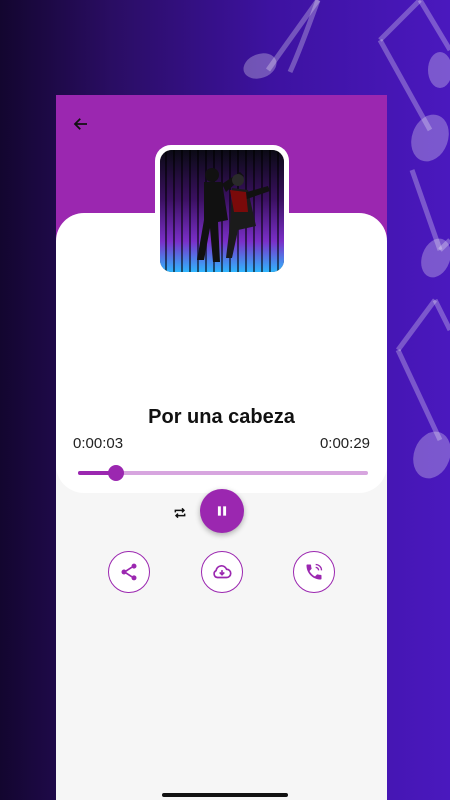  I want to click on set-ringtone-button, so click(314, 572).